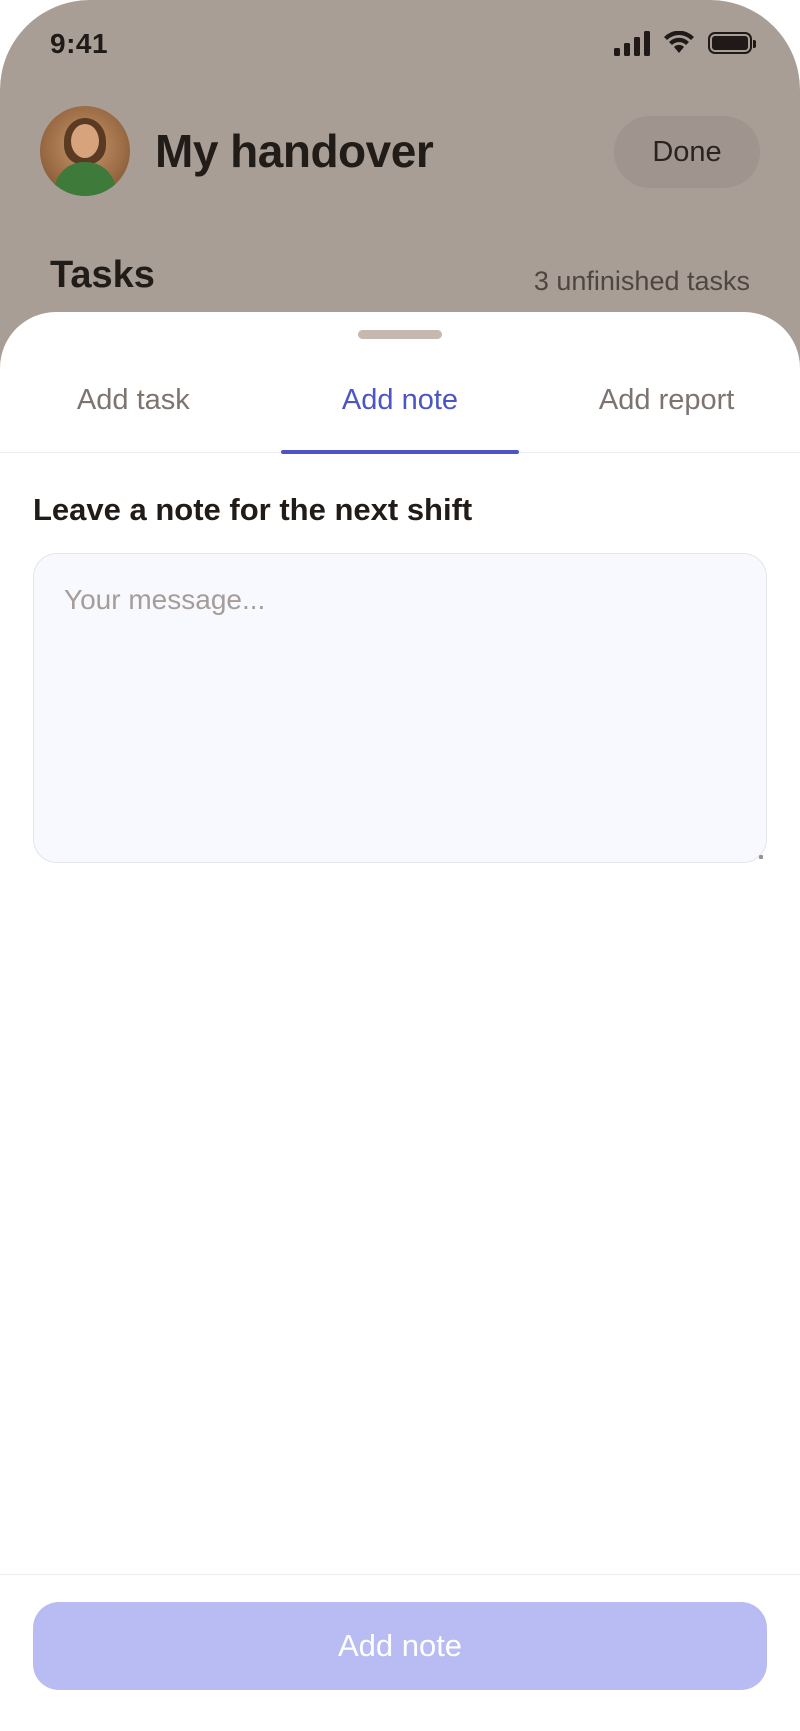 This screenshot has width=800, height=1731. I want to click on avatar-body, so click(85, 179).